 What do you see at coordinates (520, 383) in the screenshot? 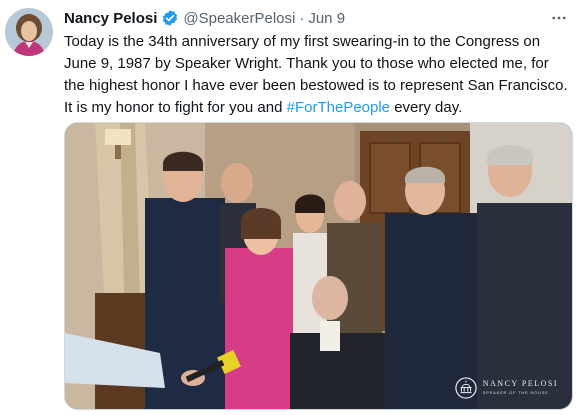
I see `watermark-name: NANCY PELOSI` at bounding box center [520, 383].